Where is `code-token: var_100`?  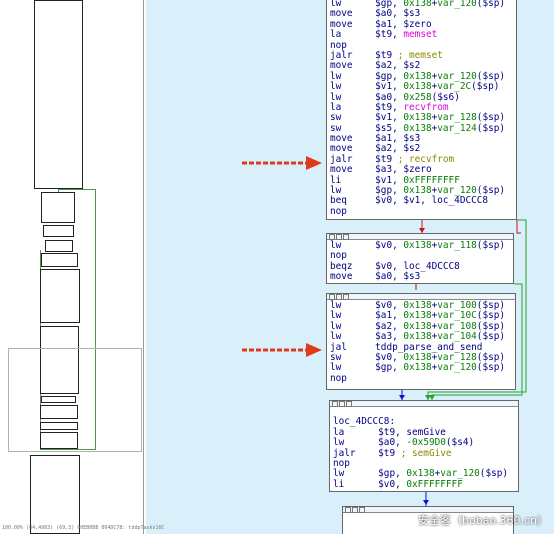
code-token: var_100 is located at coordinates (457, 305).